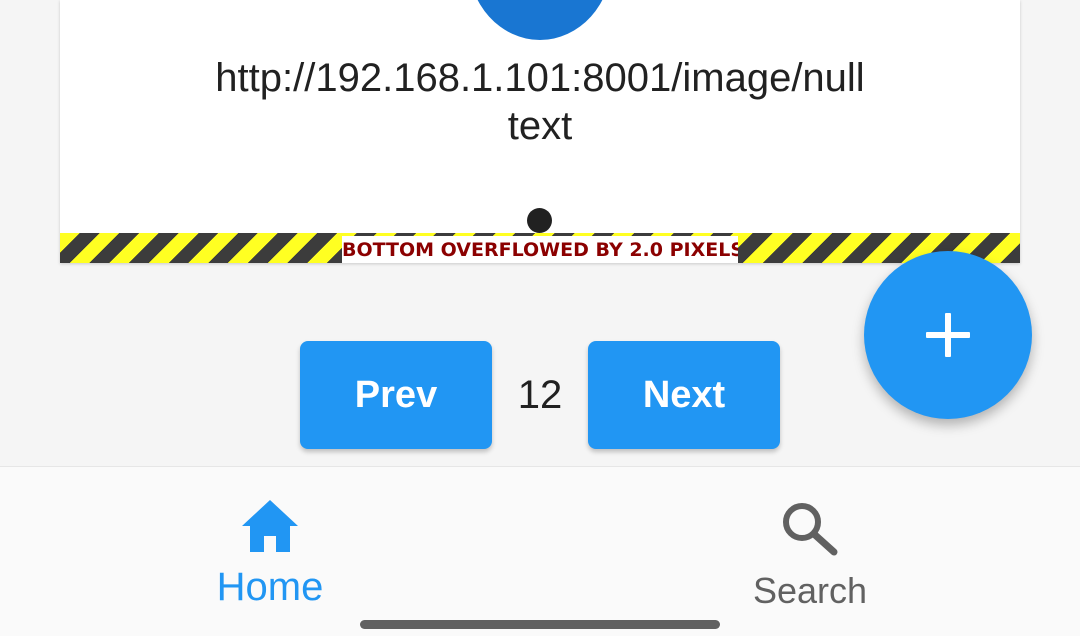  I want to click on gesture-handle, so click(540, 624).